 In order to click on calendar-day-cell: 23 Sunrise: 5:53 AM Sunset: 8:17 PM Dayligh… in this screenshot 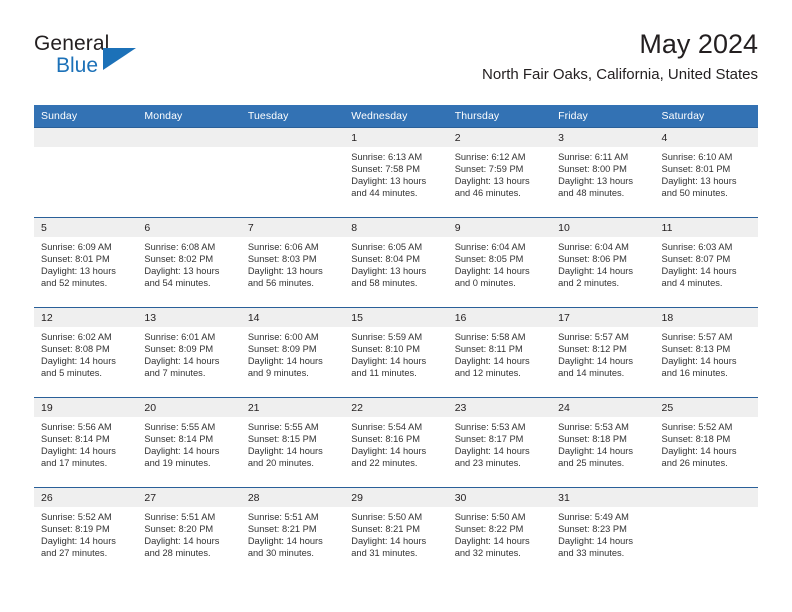, I will do `click(499, 442)`.